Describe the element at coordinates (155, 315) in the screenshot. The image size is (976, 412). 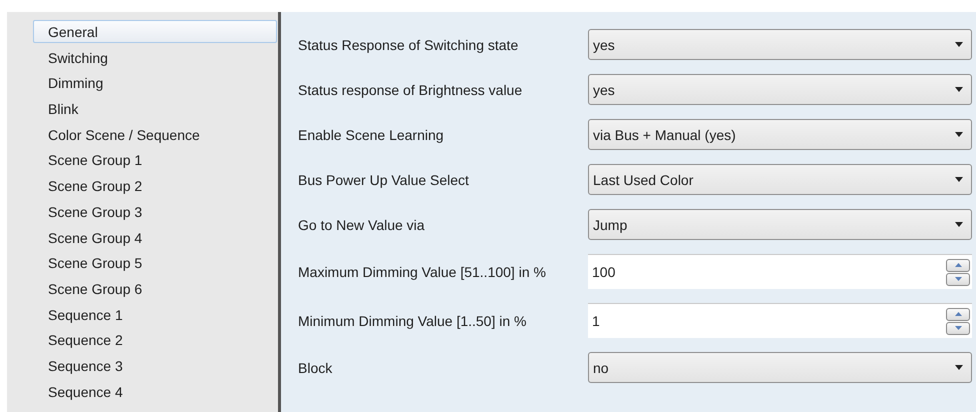
I see `navigation-item: Sequence 1` at that location.